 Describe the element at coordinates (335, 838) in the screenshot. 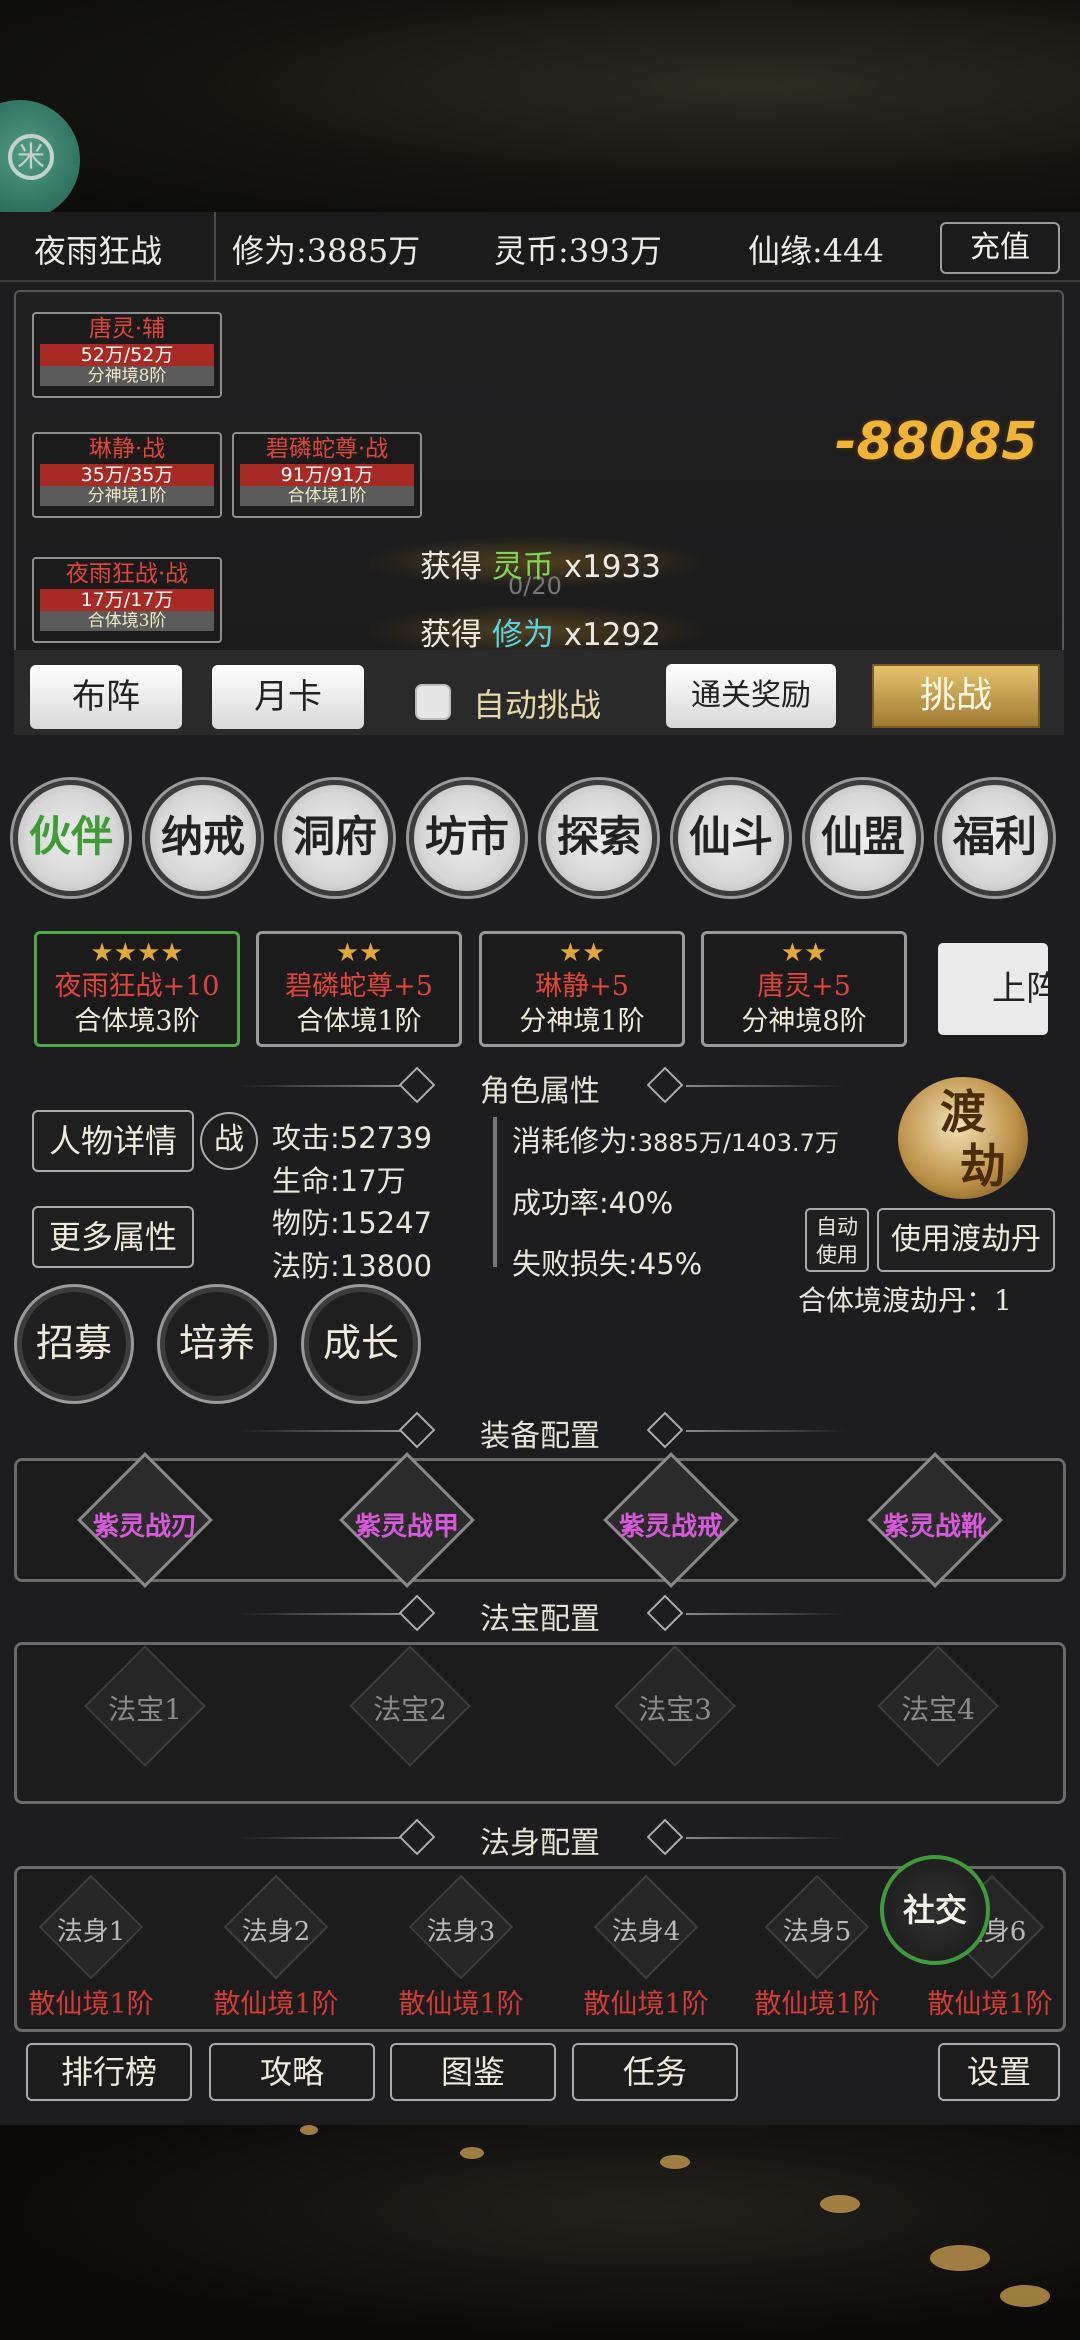

I see `menu-cave: 洞府` at that location.